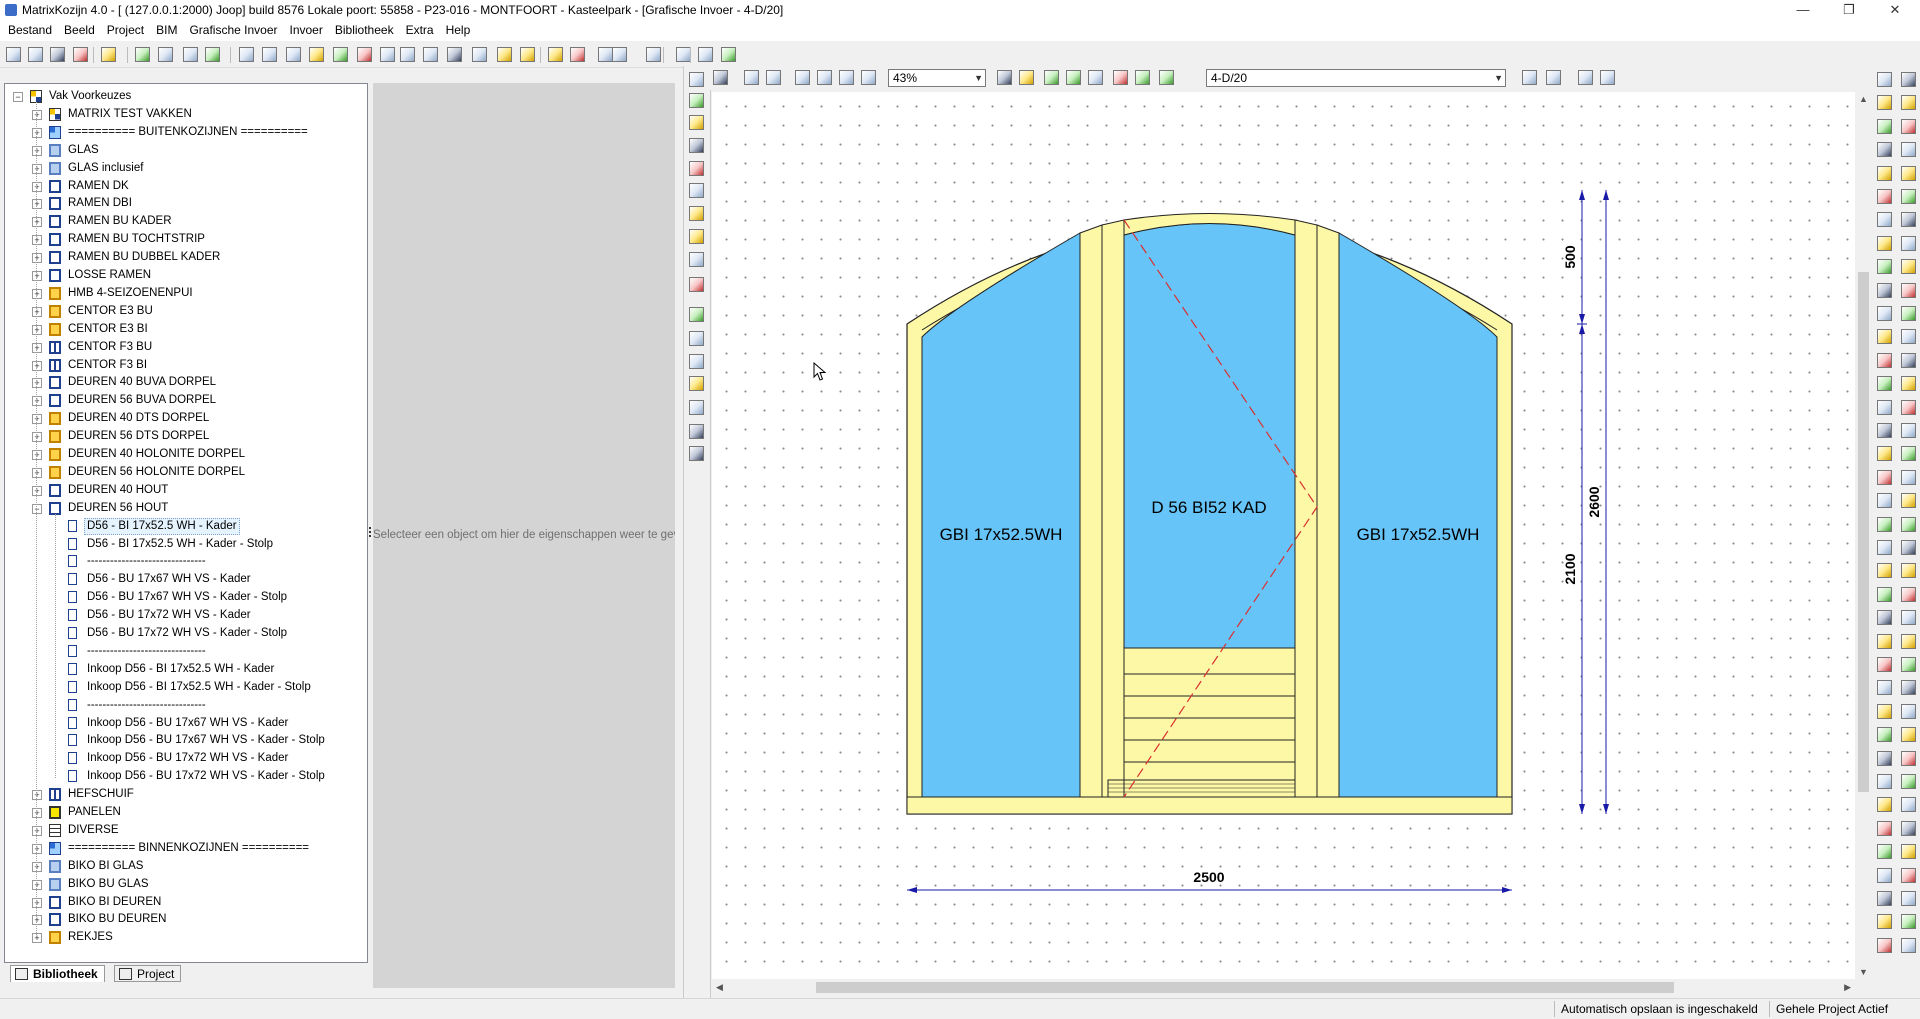 The width and height of the screenshot is (1920, 1019). Describe the element at coordinates (1884, 711) in the screenshot. I see `element-tool-55-icon` at that location.